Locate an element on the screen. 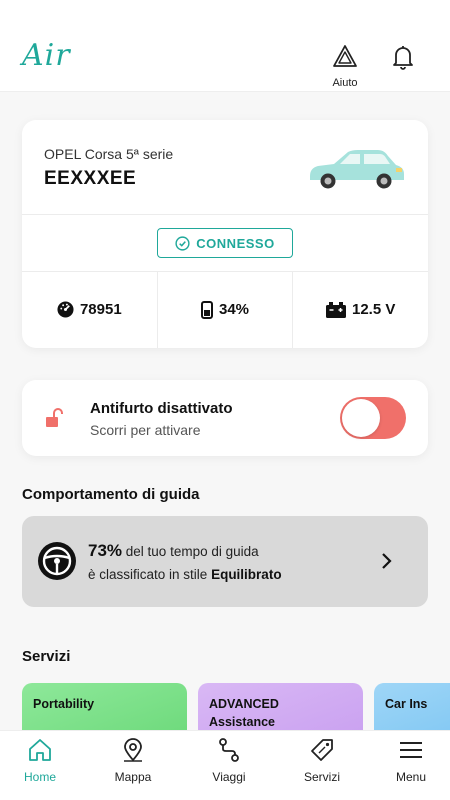  tab-trips: Viaggi is located at coordinates (229, 760).